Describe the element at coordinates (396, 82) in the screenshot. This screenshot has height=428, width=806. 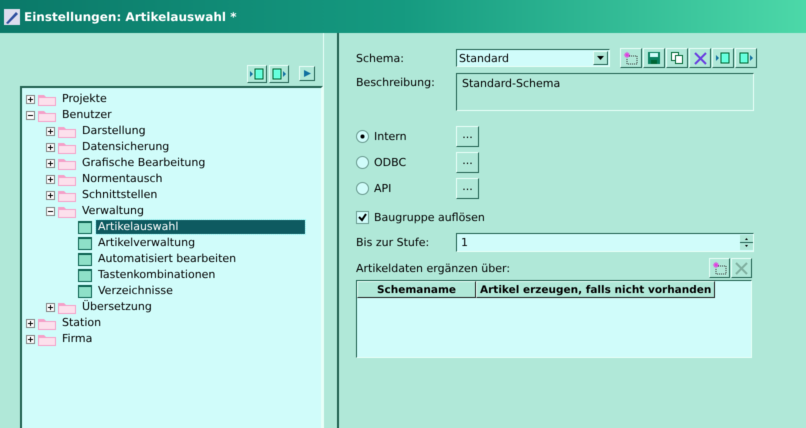
I see `field-label: Beschreibung:` at that location.